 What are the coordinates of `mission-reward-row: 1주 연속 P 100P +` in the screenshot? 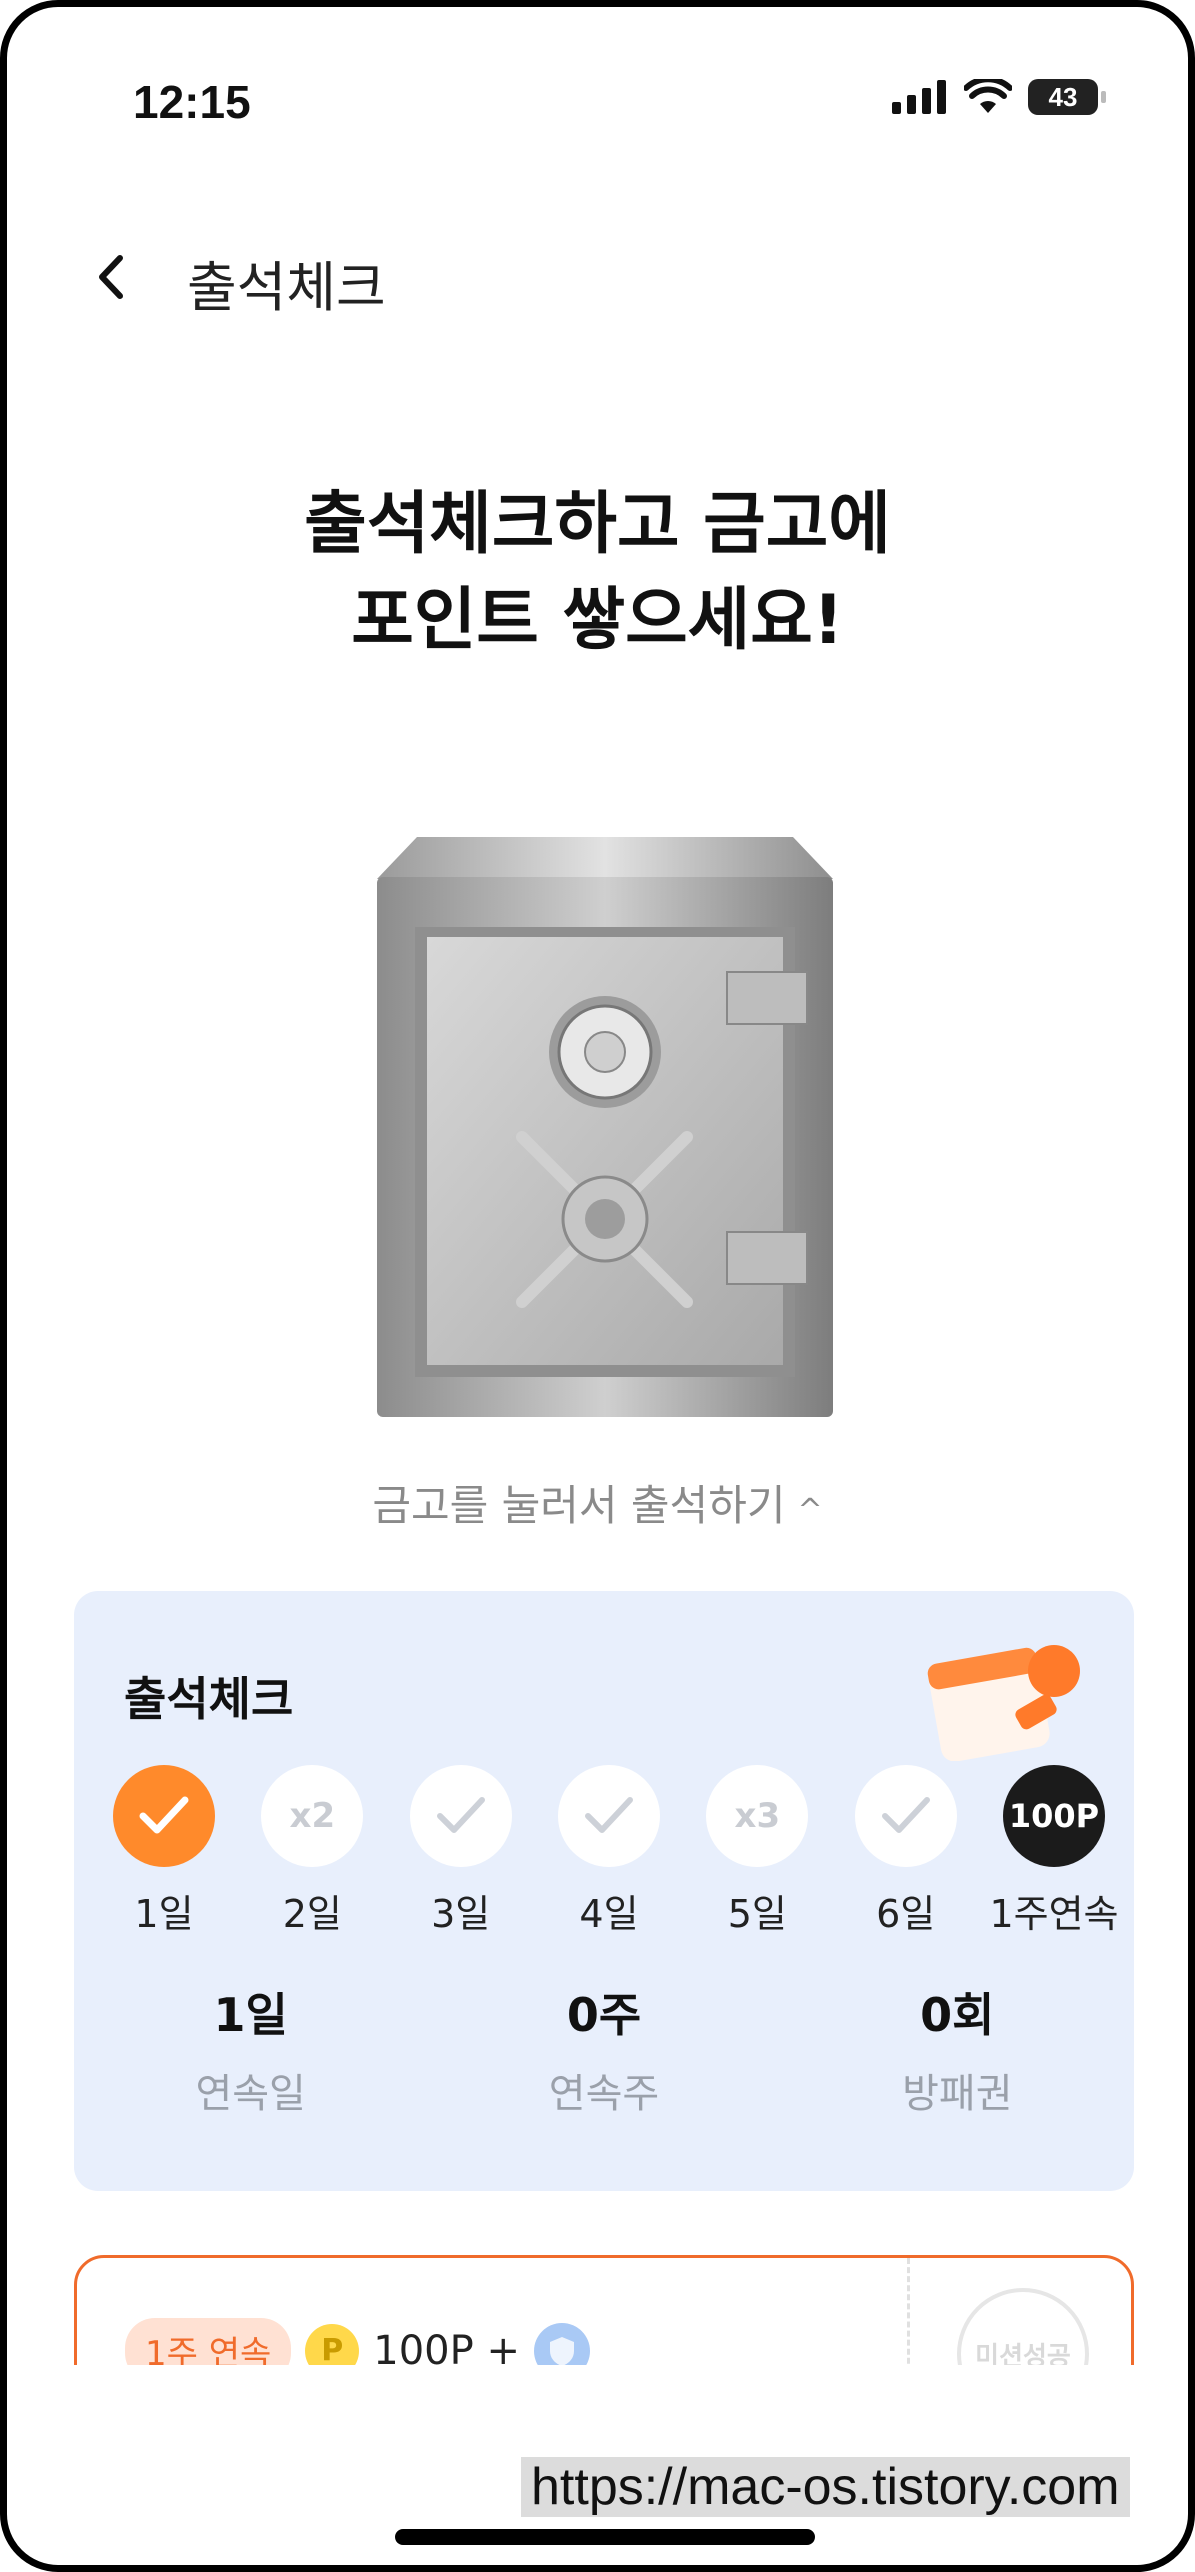 It's located at (357, 2341).